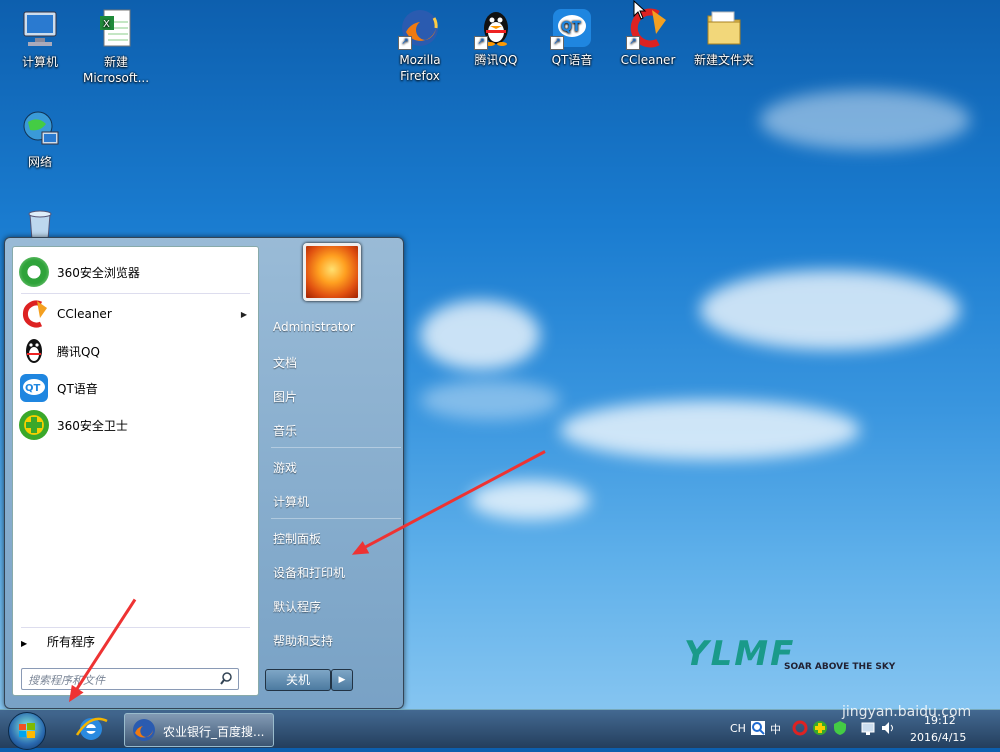 Image resolution: width=1000 pixels, height=752 pixels. I want to click on search-tray-icon, so click(758, 728).